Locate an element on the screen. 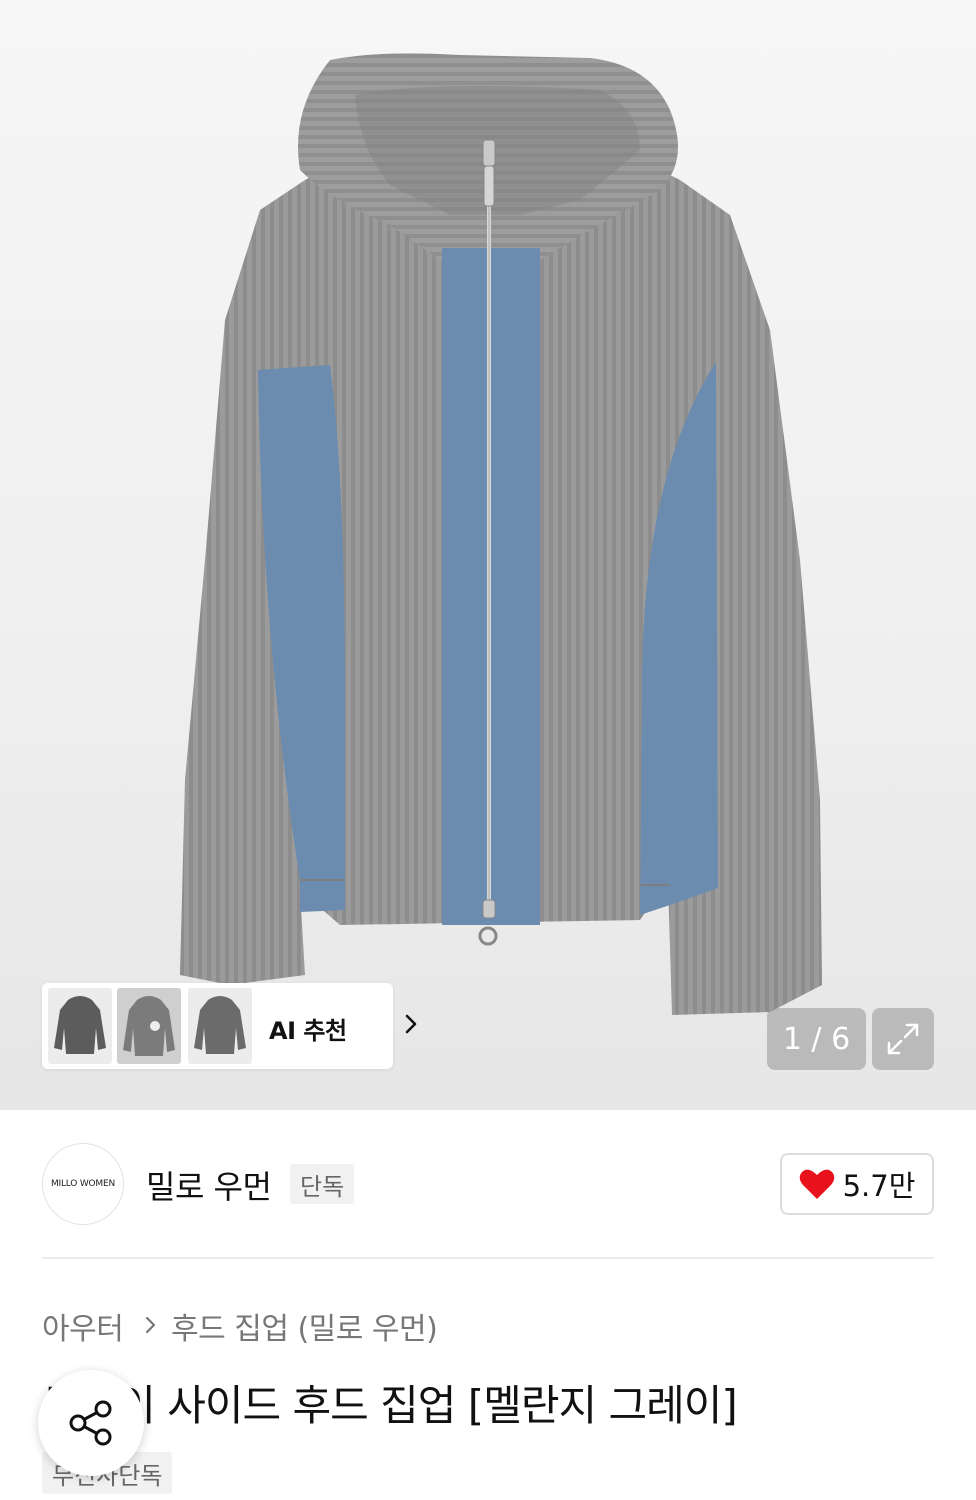  ai-recommendation-label: AI 추천 is located at coordinates (308, 1031).